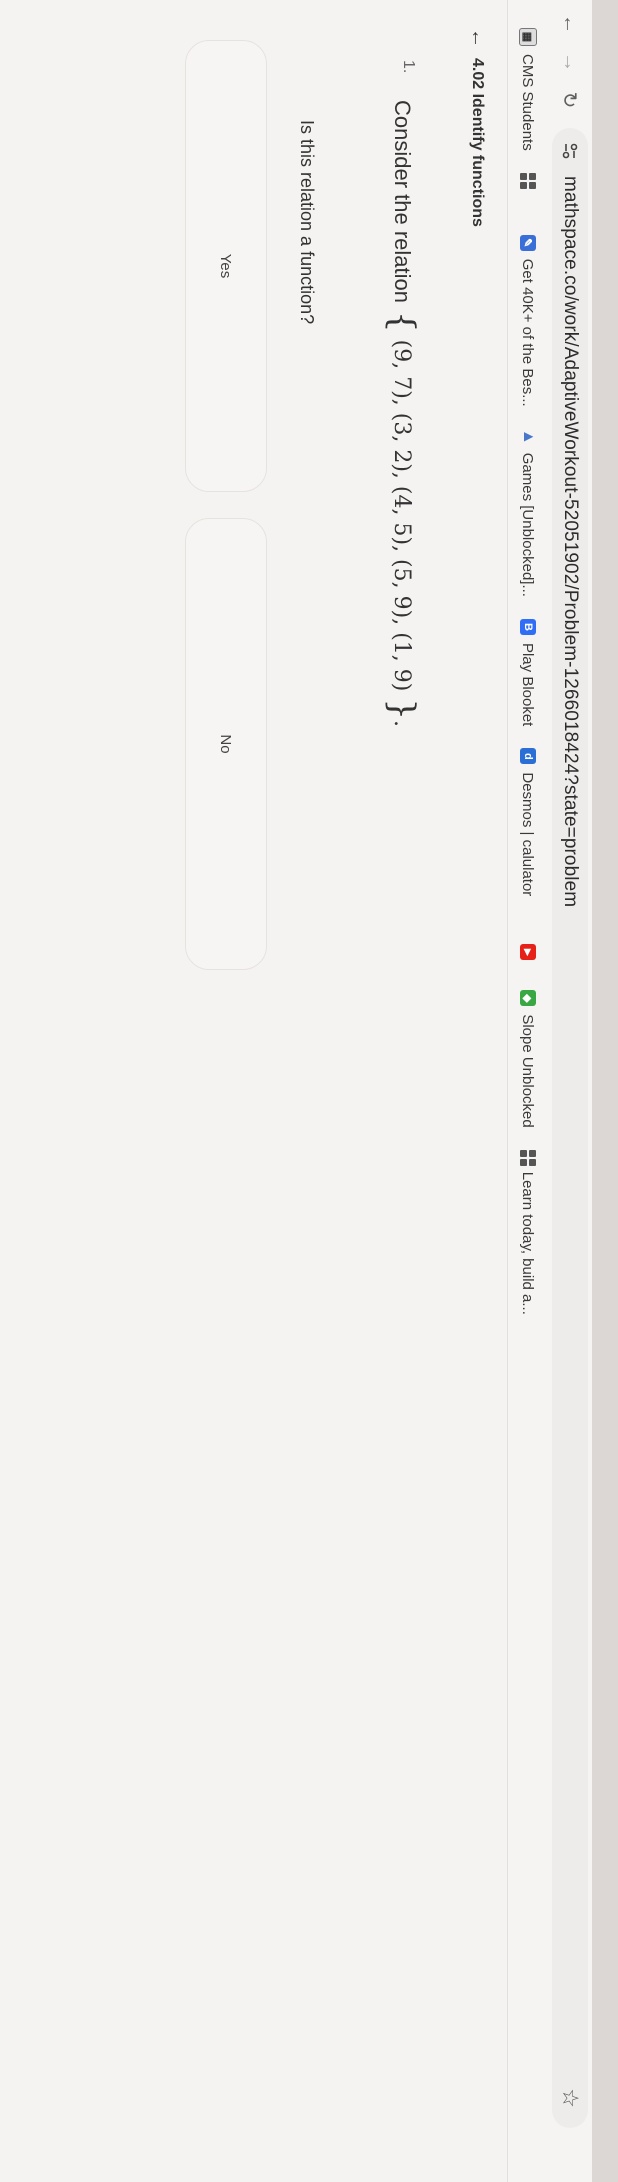 This screenshot has width=618, height=2182. I want to click on slope-favicon-icon: ◆, so click(528, 998).